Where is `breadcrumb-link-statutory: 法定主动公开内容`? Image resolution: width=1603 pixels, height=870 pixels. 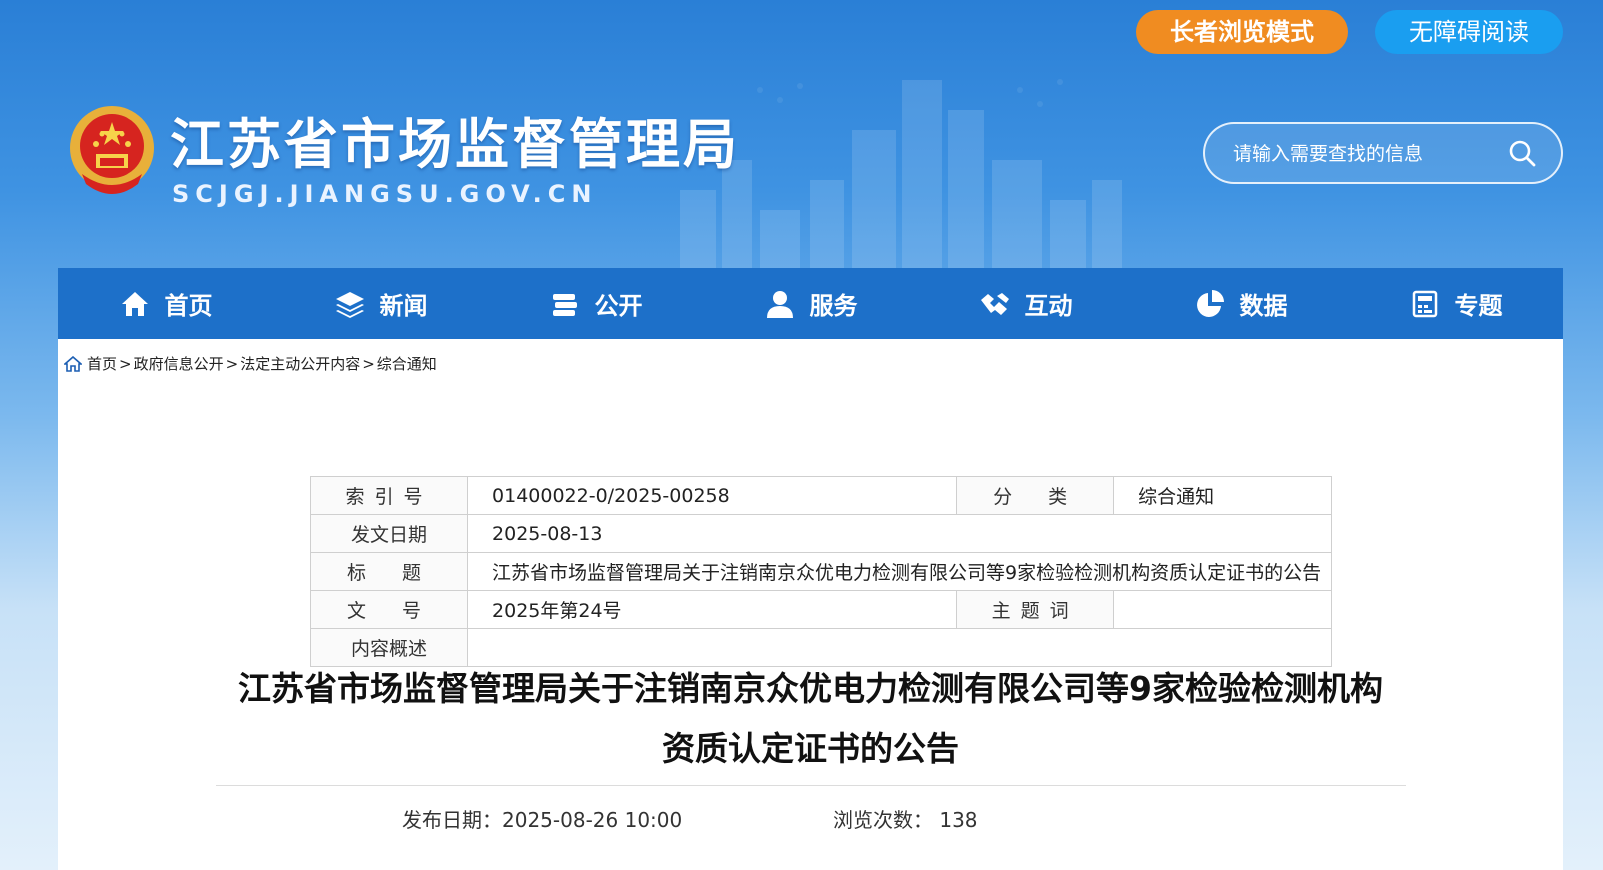
breadcrumb-link-statutory: 法定主动公开内容 is located at coordinates (300, 363).